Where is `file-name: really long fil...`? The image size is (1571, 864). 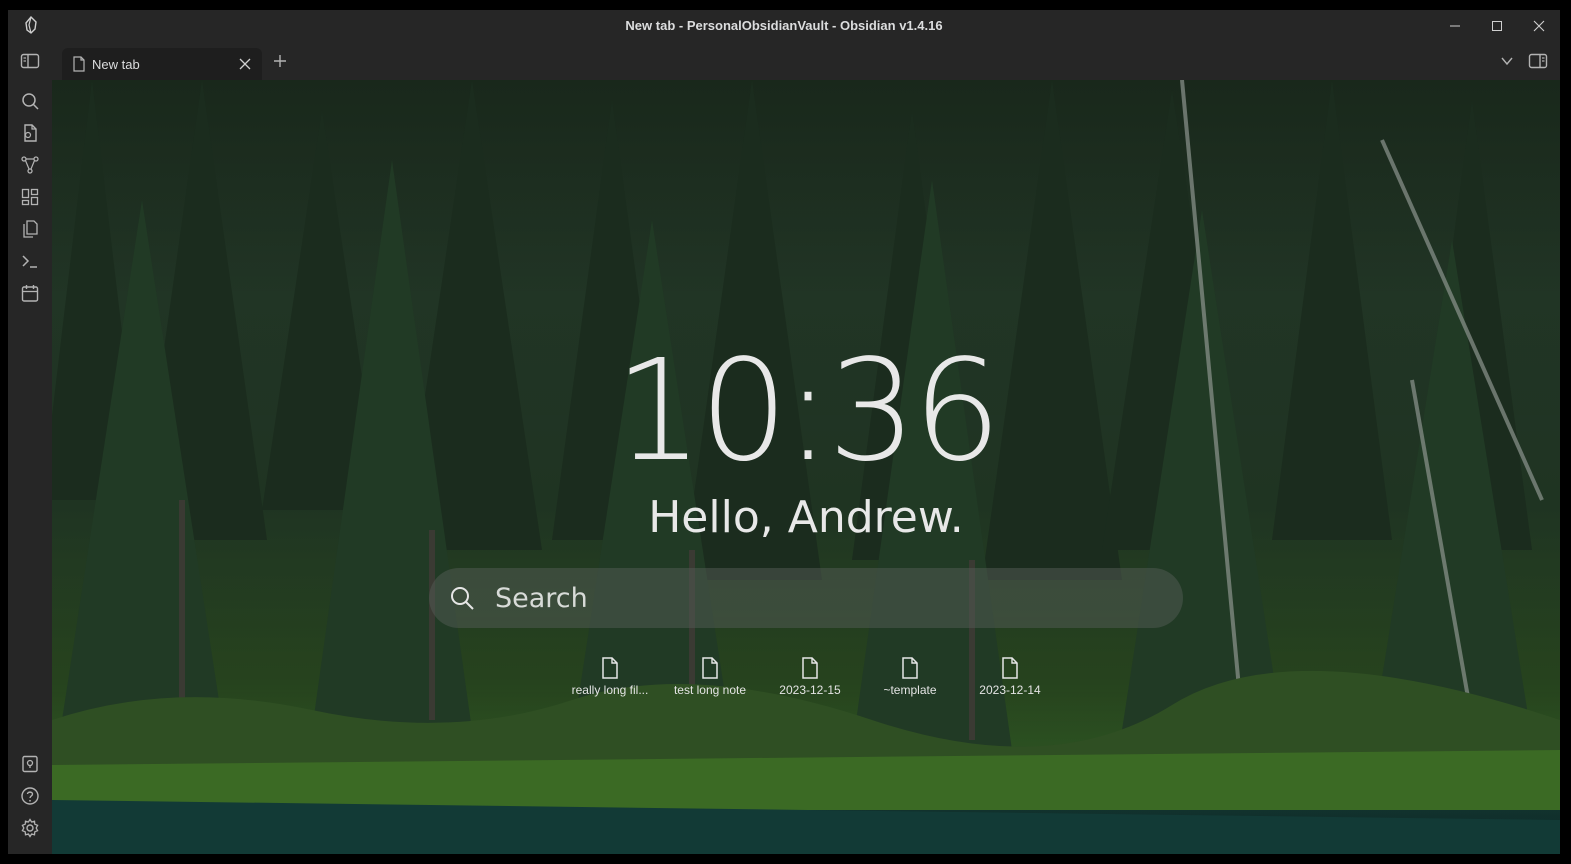 file-name: really long fil... is located at coordinates (610, 690).